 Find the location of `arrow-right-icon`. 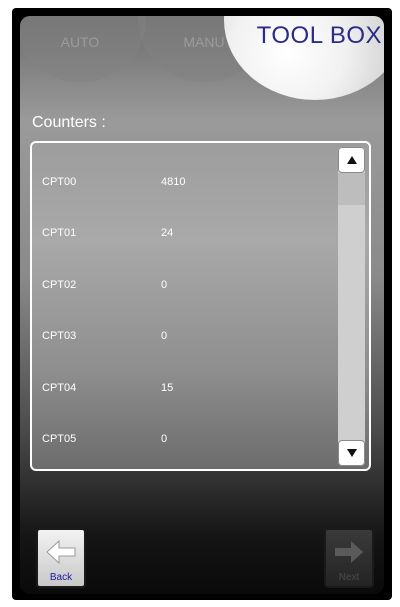

arrow-right-icon is located at coordinates (349, 552).